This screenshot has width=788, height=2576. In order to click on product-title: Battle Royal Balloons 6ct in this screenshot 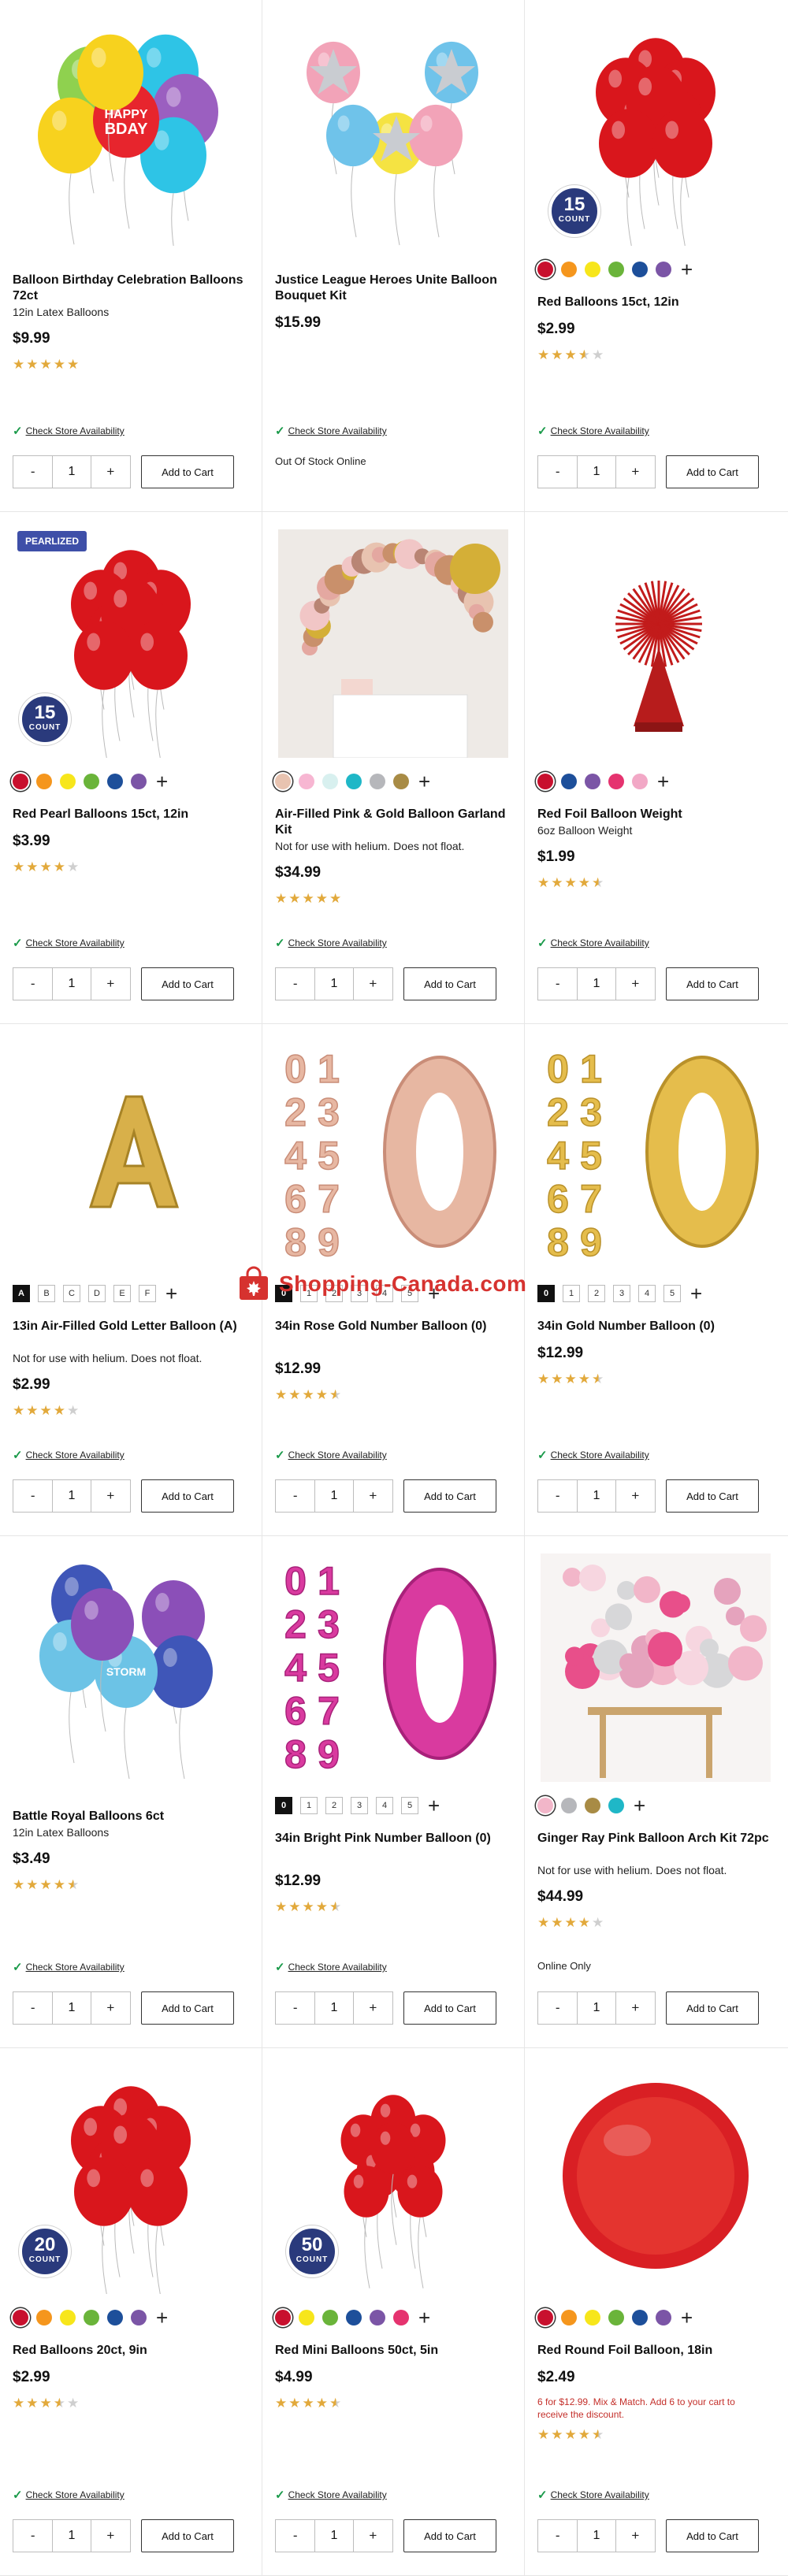, I will do `click(131, 1816)`.